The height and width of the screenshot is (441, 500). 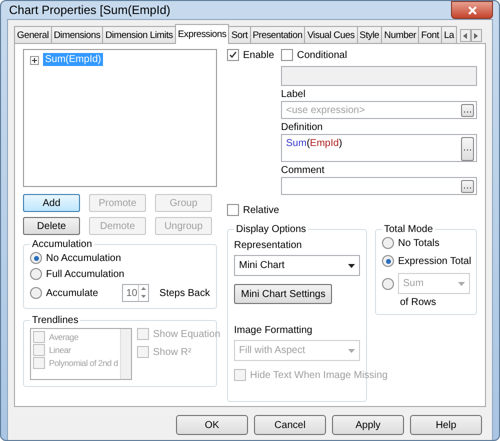 I want to click on group-title: Total Mode, so click(x=408, y=229).